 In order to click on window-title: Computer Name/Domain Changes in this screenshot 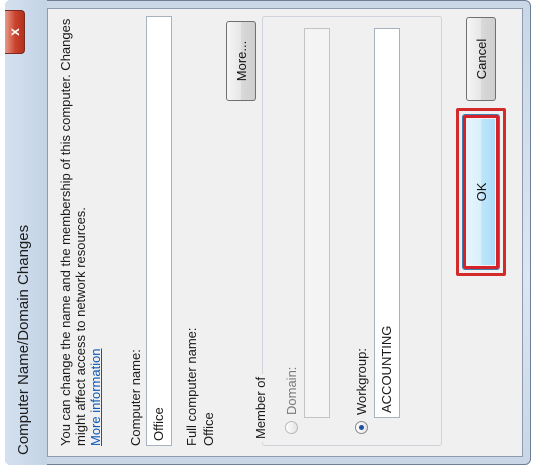, I will do `click(23, 339)`.